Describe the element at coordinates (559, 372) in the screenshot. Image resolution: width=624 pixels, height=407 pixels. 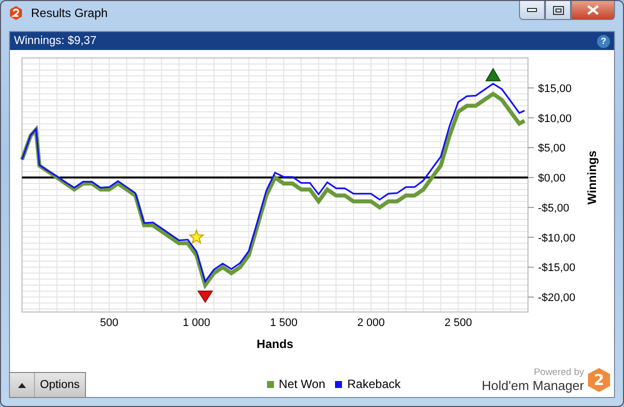
I see `powered-by-label: Powered by` at that location.